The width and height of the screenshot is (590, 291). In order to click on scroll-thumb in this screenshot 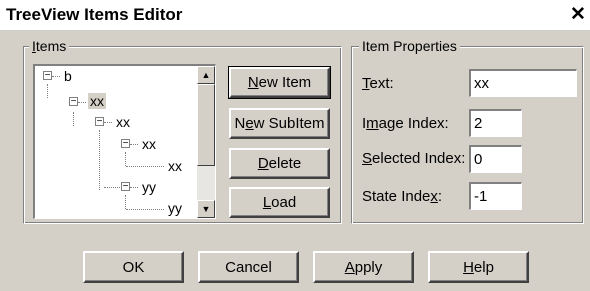, I will do `click(206, 125)`.